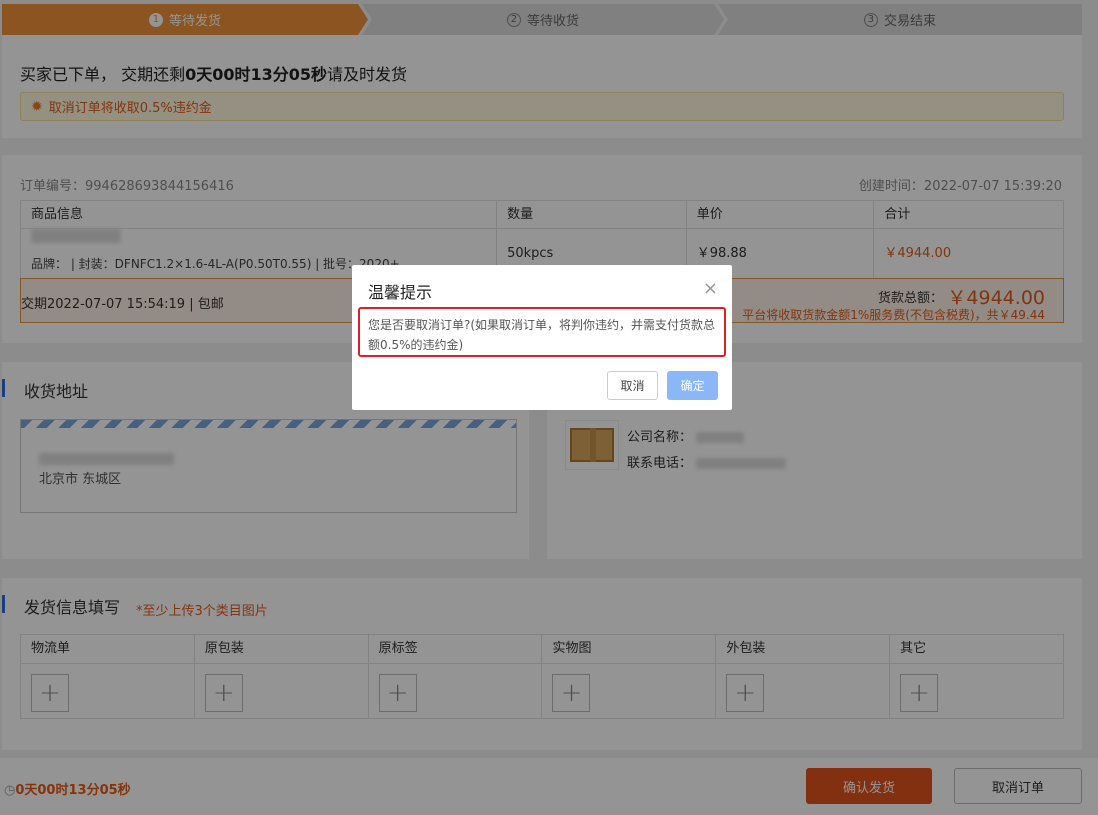  What do you see at coordinates (542, 332) in the screenshot?
I see `dialog-message: 您是否要取消订单?(如果取消订单，将判你违约，并需支付货款总额0.5%的违约金)` at bounding box center [542, 332].